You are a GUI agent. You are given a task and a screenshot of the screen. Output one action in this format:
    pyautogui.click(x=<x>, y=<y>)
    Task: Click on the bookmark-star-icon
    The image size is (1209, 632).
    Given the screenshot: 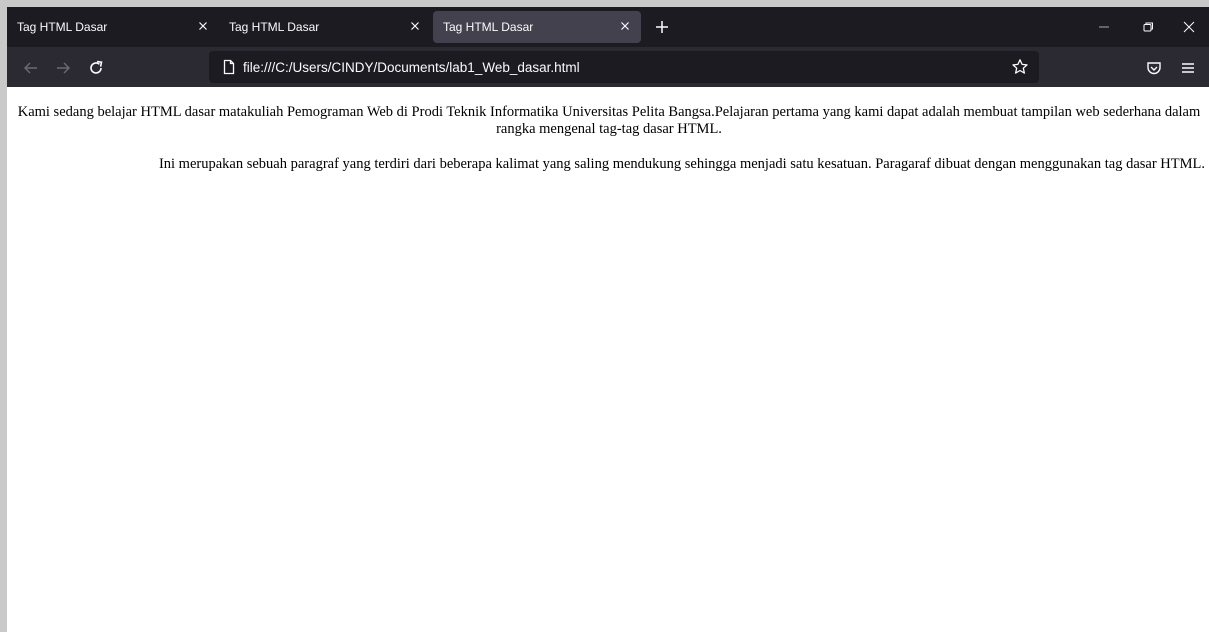 What is the action you would take?
    pyautogui.click(x=1020, y=67)
    